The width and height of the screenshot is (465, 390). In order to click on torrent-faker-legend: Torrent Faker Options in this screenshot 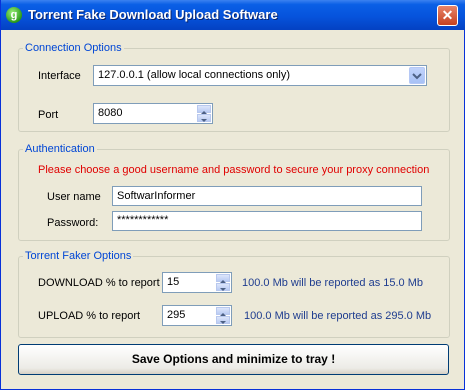, I will do `click(78, 256)`.